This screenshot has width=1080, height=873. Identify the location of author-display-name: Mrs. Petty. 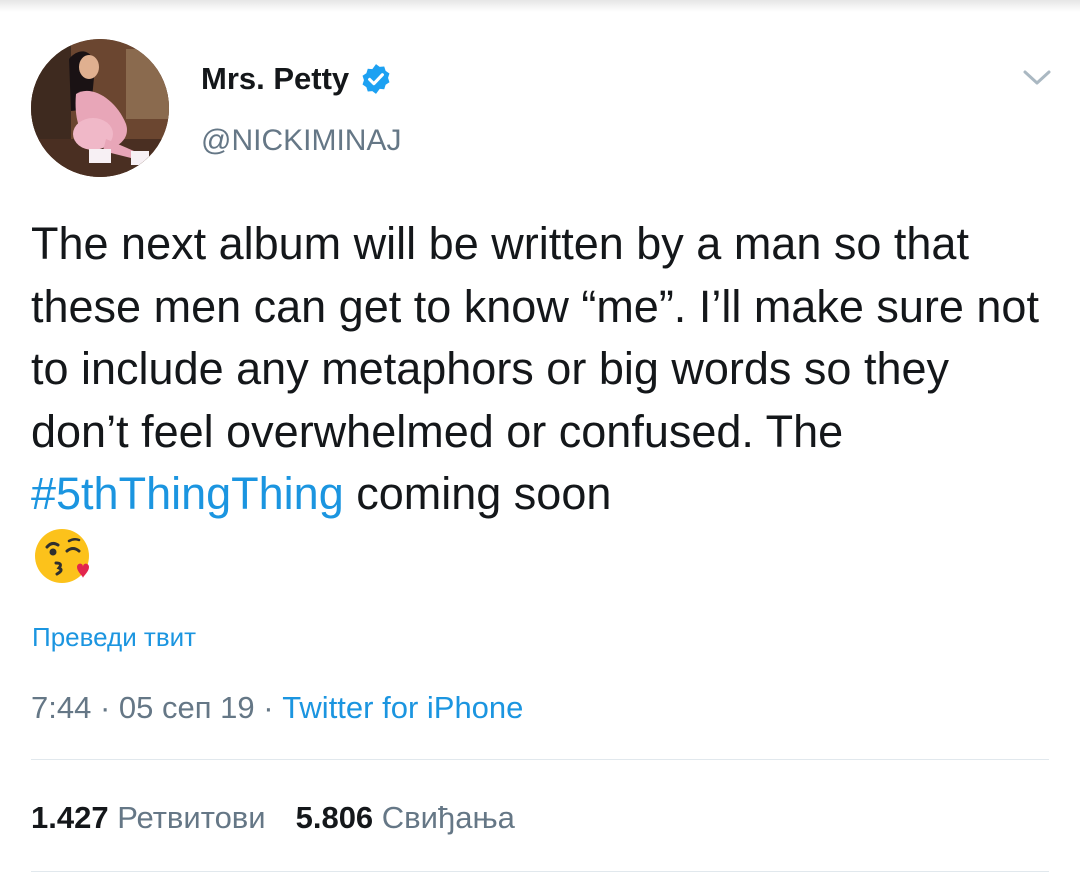
(297, 79).